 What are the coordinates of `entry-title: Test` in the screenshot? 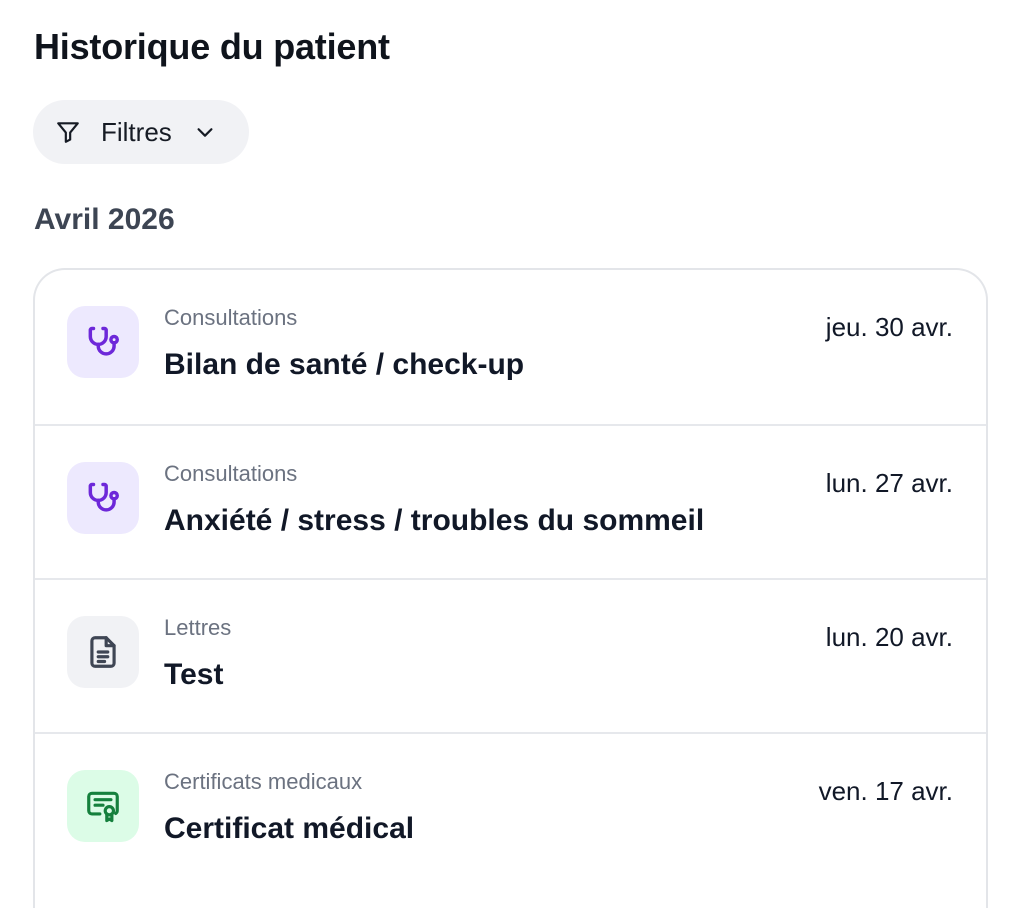 It's located at (194, 674).